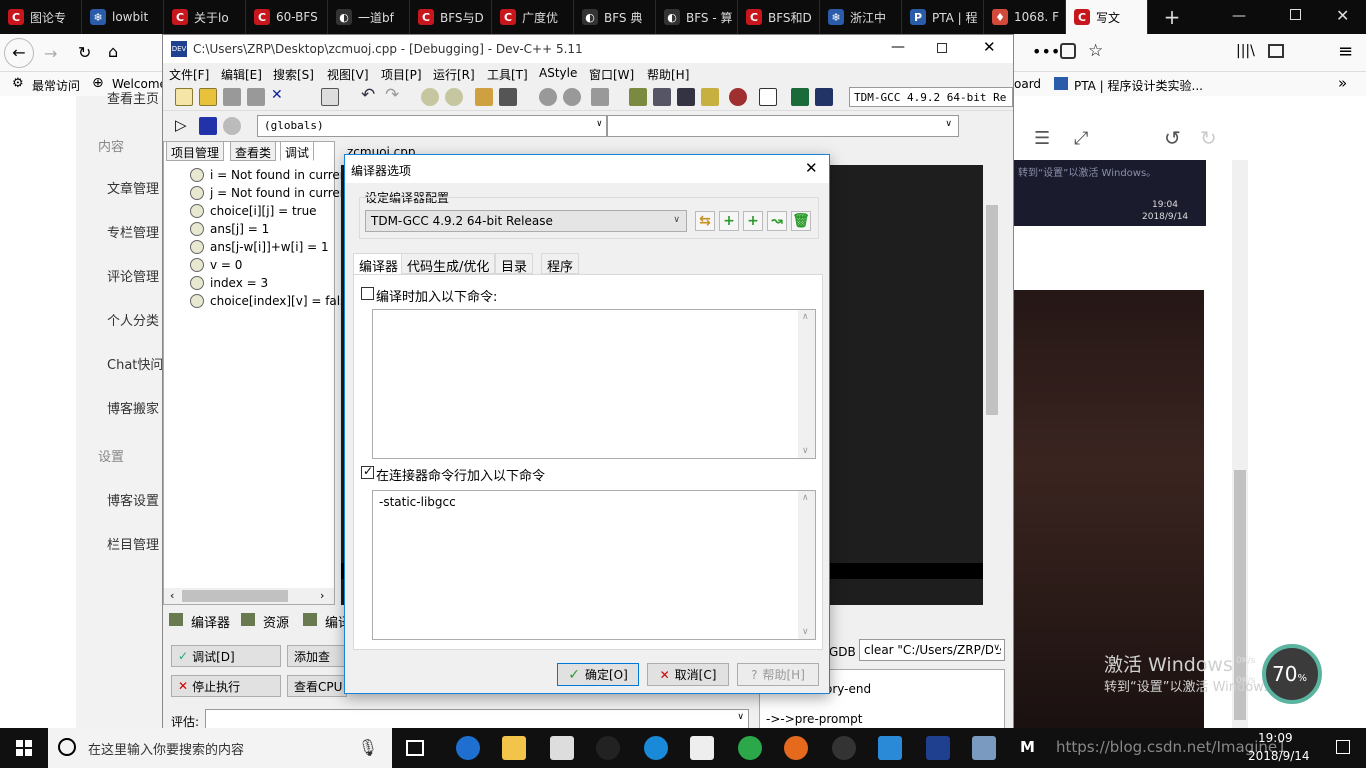 The width and height of the screenshot is (1366, 768). I want to click on m-app-icon: M, so click(1027, 747).